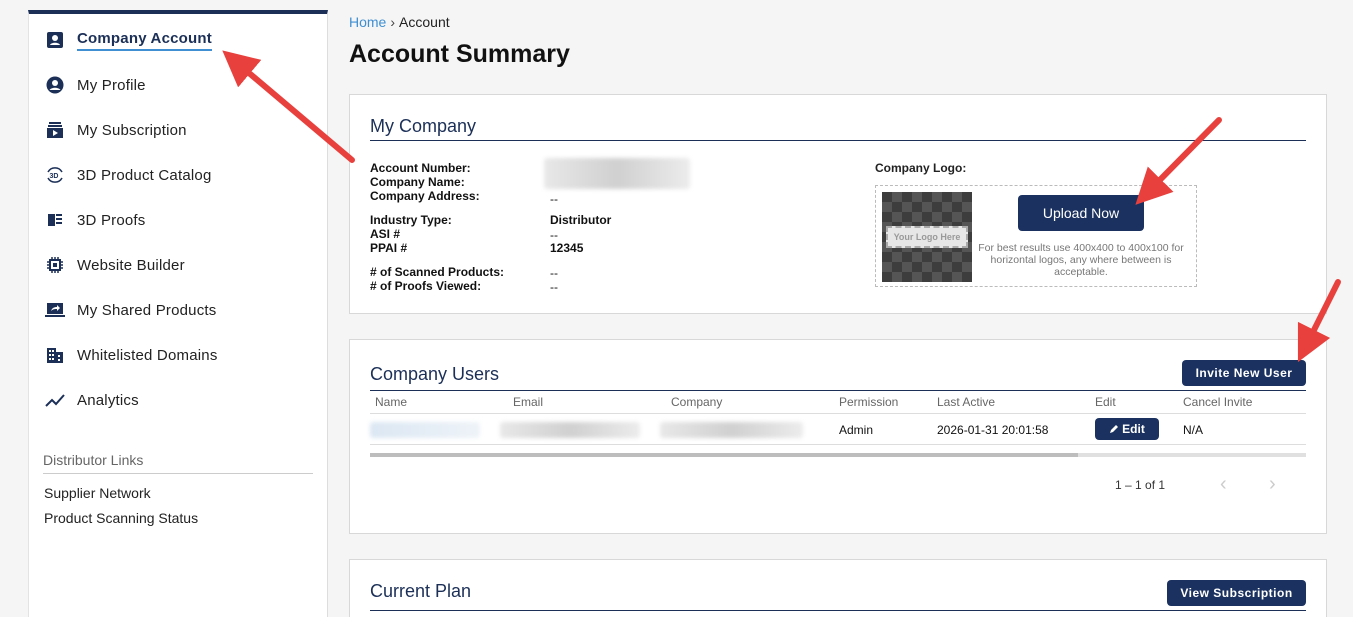 The width and height of the screenshot is (1353, 617). I want to click on sidebar-item-website-builder: Website Builder, so click(115, 265).